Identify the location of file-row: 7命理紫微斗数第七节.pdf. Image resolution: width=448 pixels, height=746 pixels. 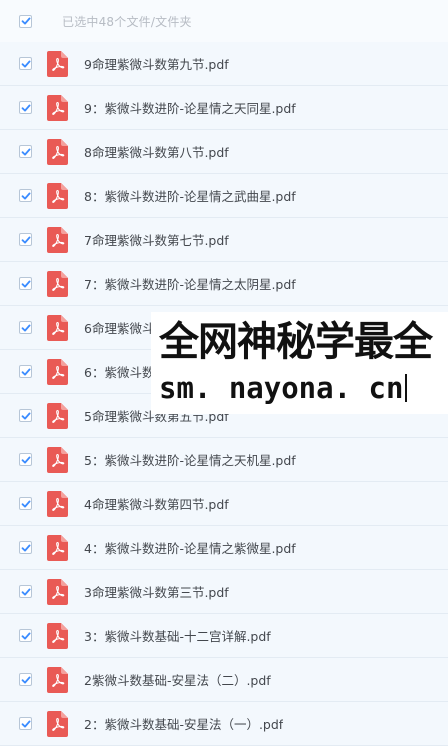
(224, 240).